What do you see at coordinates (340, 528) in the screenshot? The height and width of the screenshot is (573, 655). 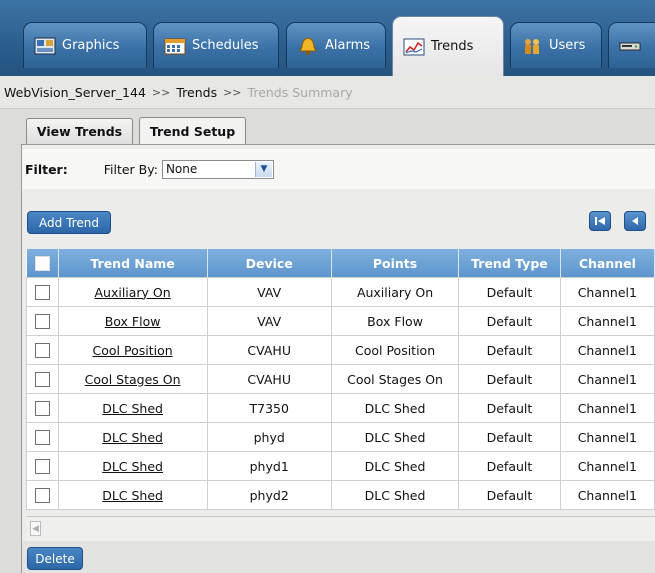 I see `horizontal-scrollbar: ◀` at bounding box center [340, 528].